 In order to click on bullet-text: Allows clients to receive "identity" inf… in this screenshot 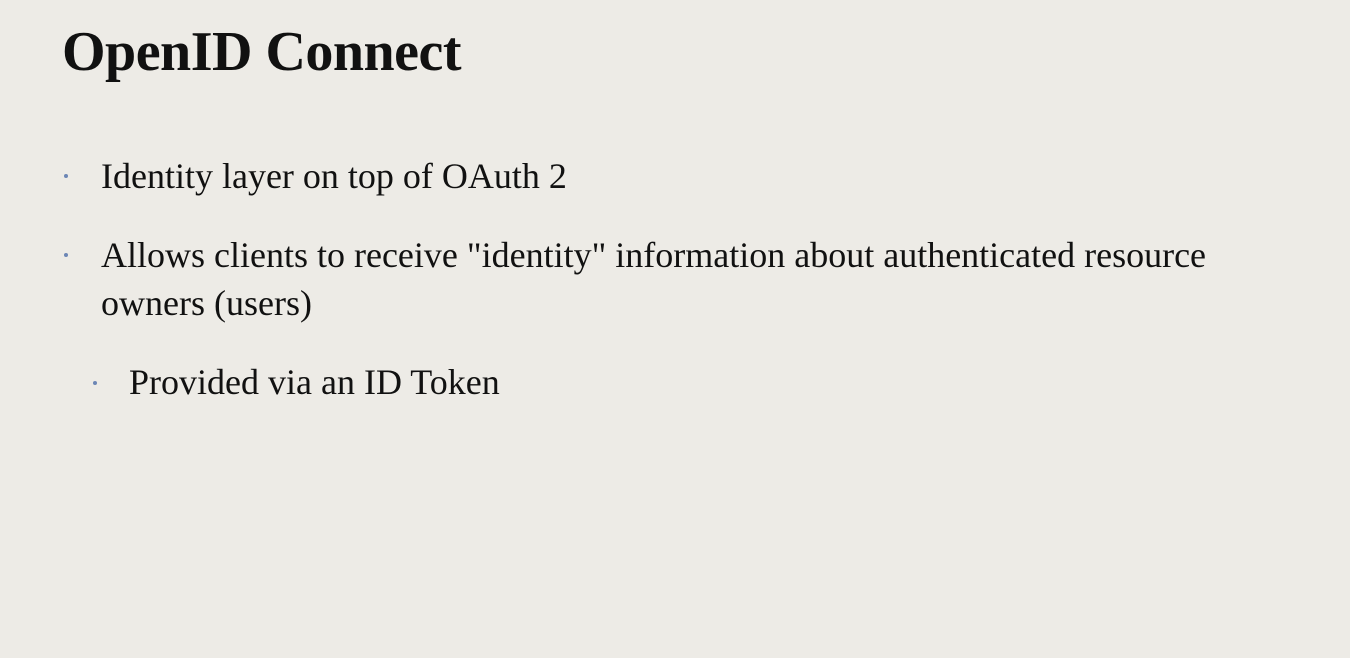, I will do `click(654, 279)`.